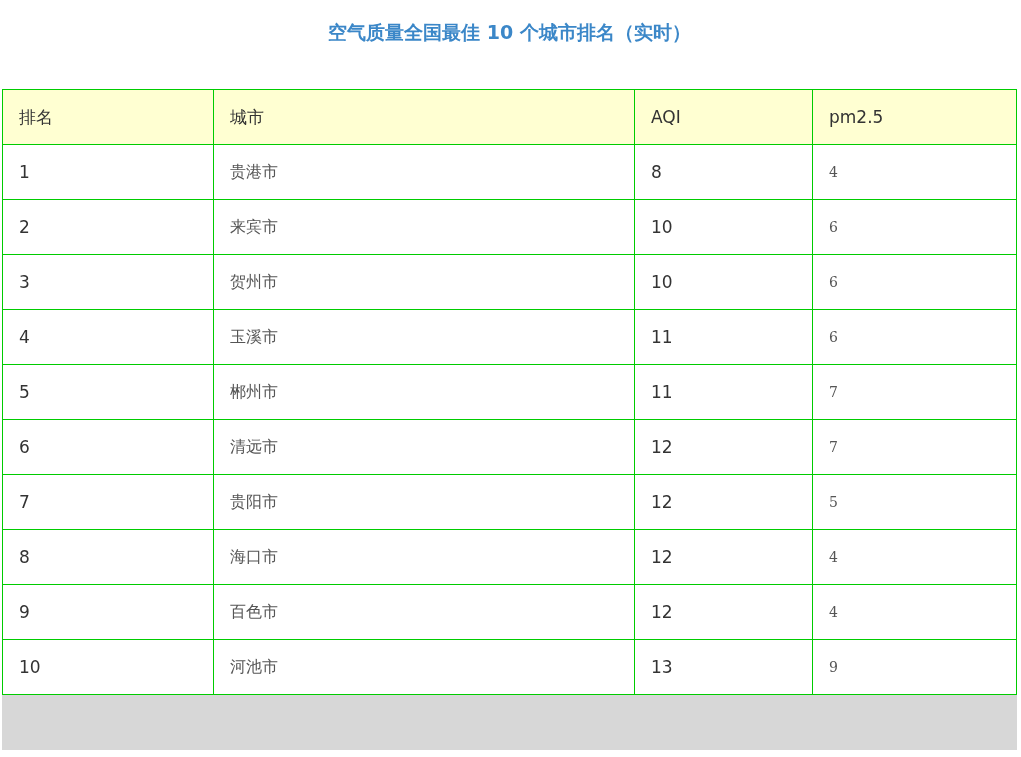 The image size is (1021, 757). I want to click on column-header: pm2.5, so click(914, 117).